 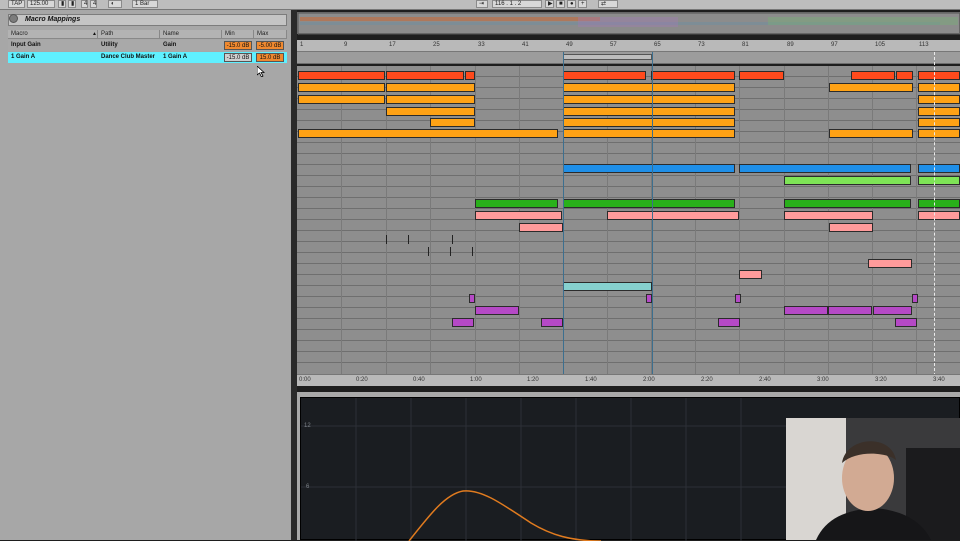 What do you see at coordinates (13, 18) in the screenshot?
I see `hot-swap-icon` at bounding box center [13, 18].